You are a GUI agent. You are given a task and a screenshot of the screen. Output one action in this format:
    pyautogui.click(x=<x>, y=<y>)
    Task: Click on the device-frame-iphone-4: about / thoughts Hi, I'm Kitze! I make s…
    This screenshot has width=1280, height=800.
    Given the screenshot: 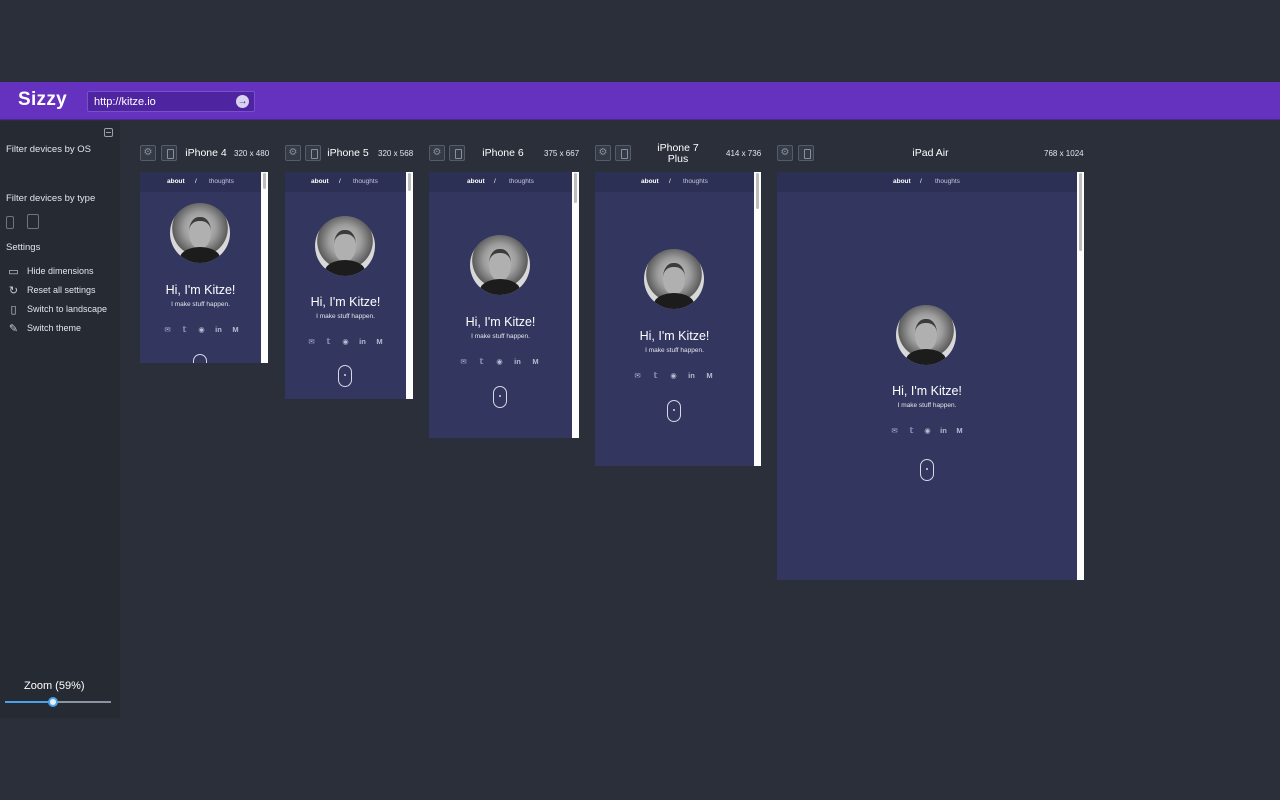 What is the action you would take?
    pyautogui.click(x=204, y=267)
    